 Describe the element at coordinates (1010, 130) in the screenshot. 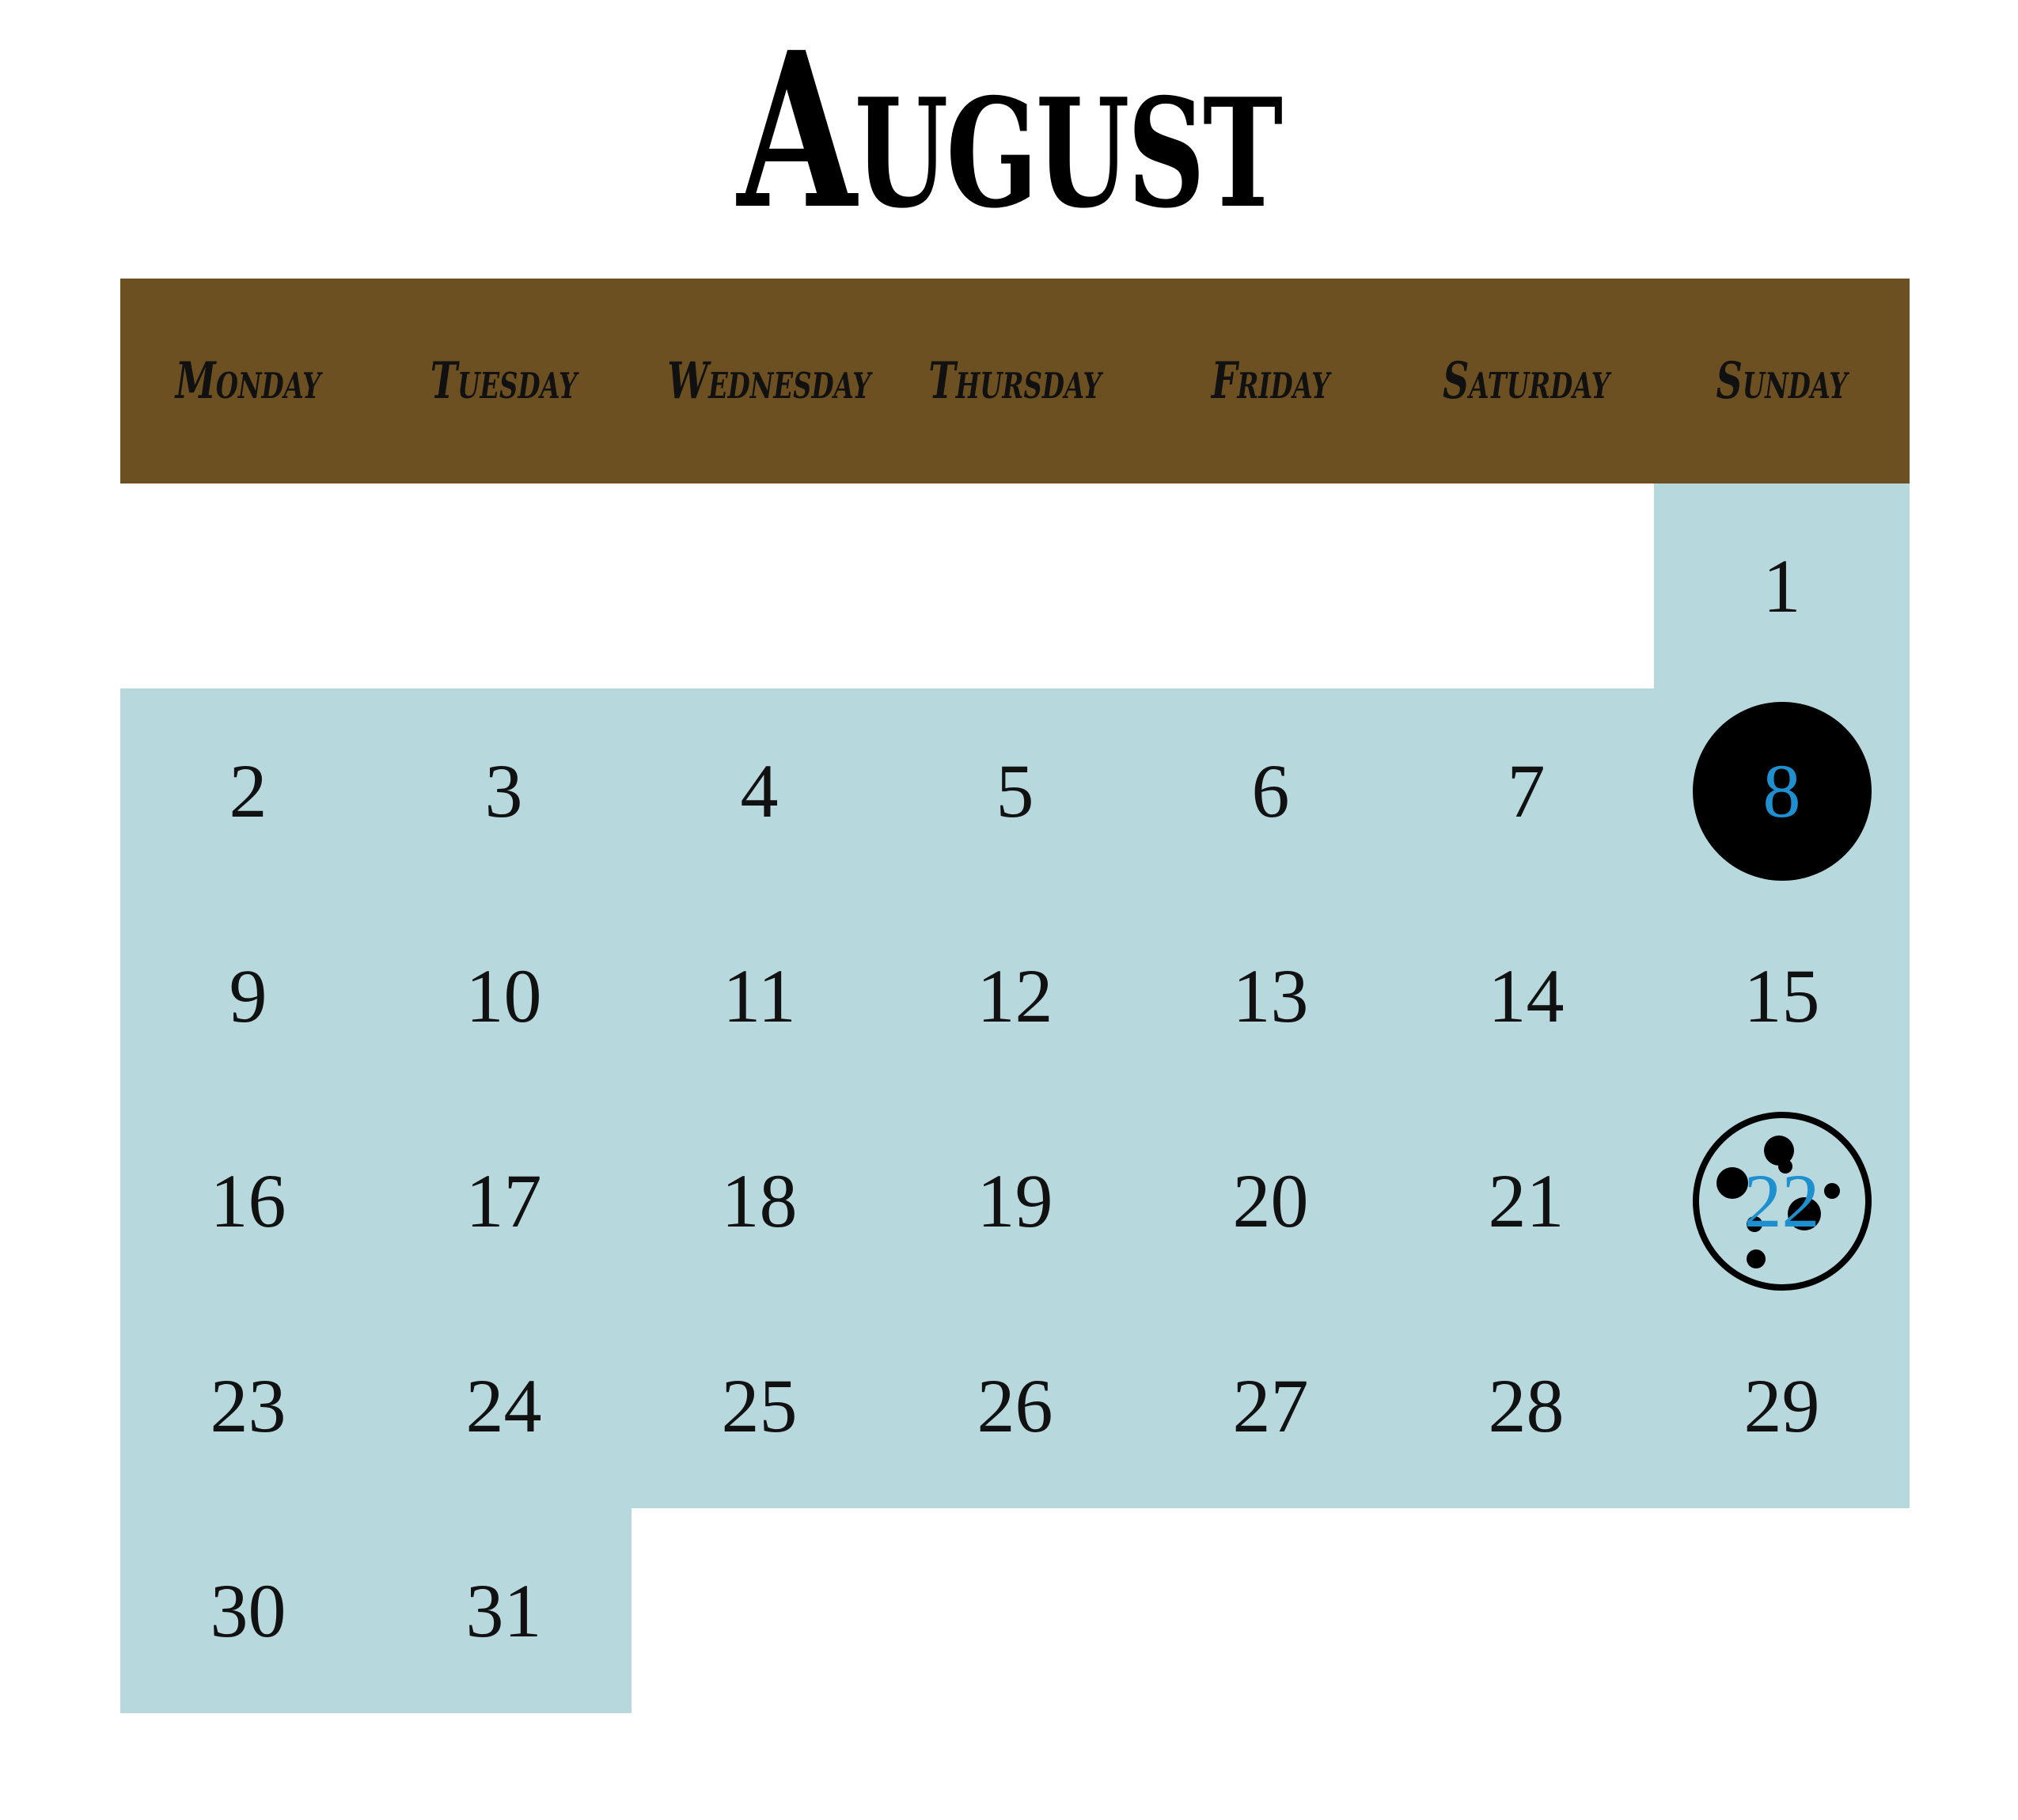

I see `calendar-title: August` at that location.